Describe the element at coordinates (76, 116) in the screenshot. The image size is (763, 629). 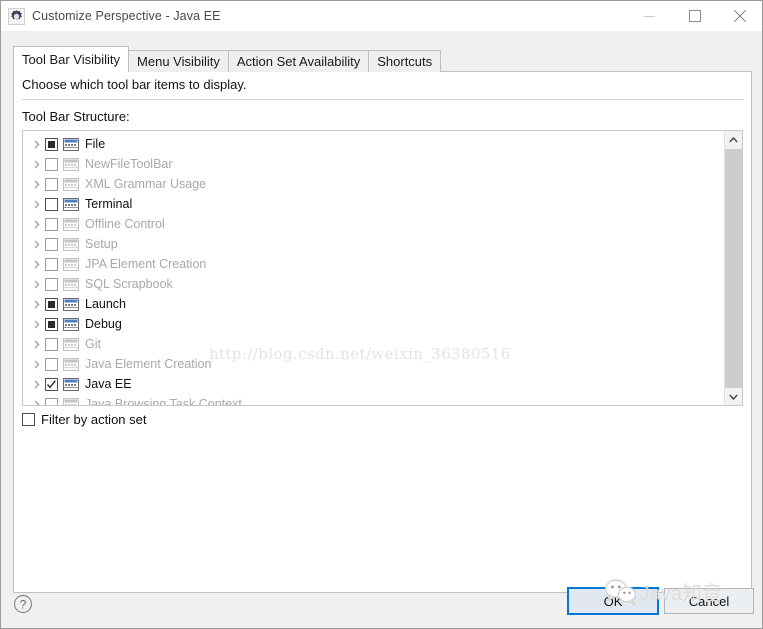
I see `tool-bar-structure-label: Tool Bar Structure:` at that location.